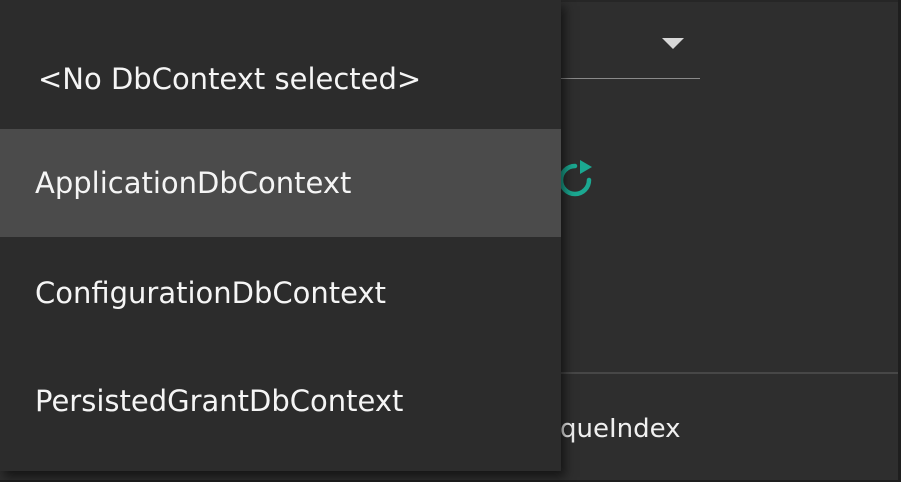 Image resolution: width=901 pixels, height=482 pixels. Describe the element at coordinates (280, 79) in the screenshot. I see `dropdown-item-no-dbcontext: <No DbContext selected>` at that location.